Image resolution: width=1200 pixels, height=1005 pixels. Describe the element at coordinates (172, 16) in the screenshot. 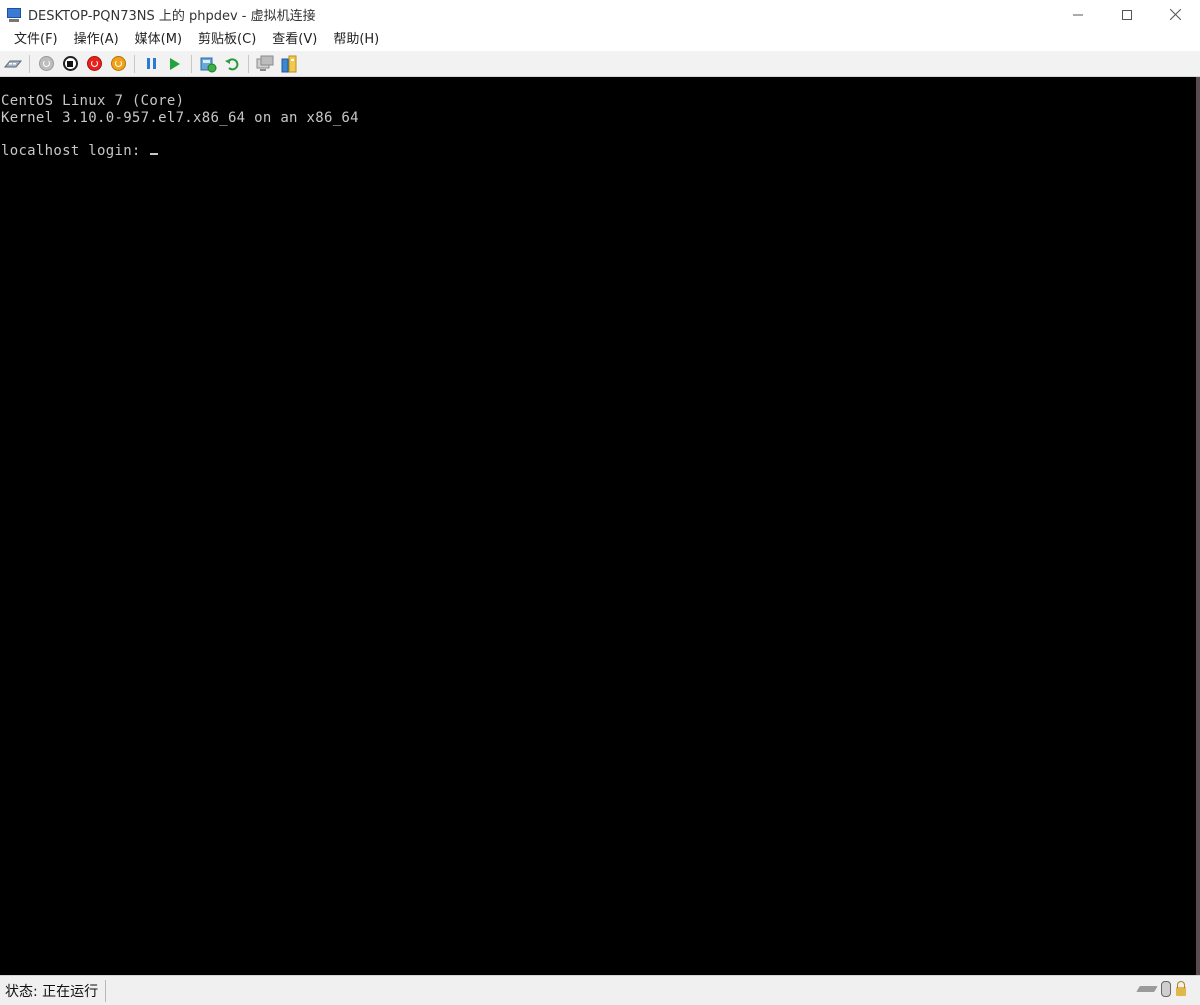

I see `window-title: DESKTOP-PQN73NS 上的 phpdev - 虚拟机连接` at that location.